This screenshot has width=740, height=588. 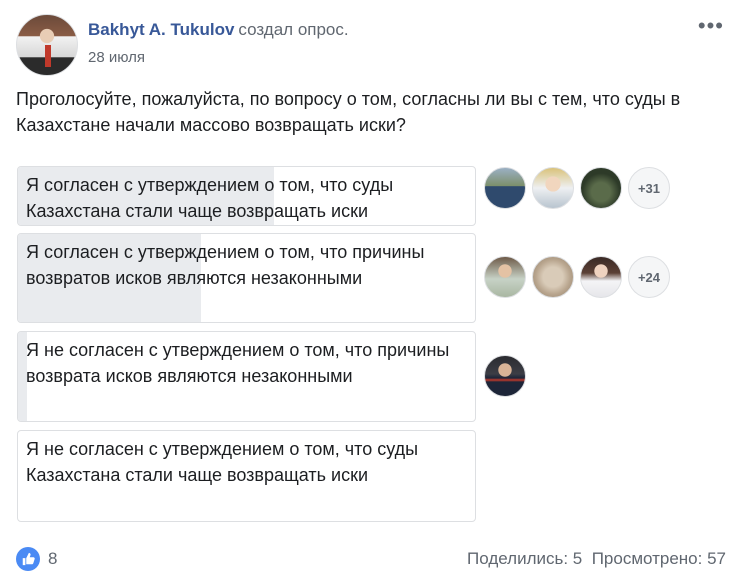 I want to click on post-date: 28 июля, so click(x=116, y=57).